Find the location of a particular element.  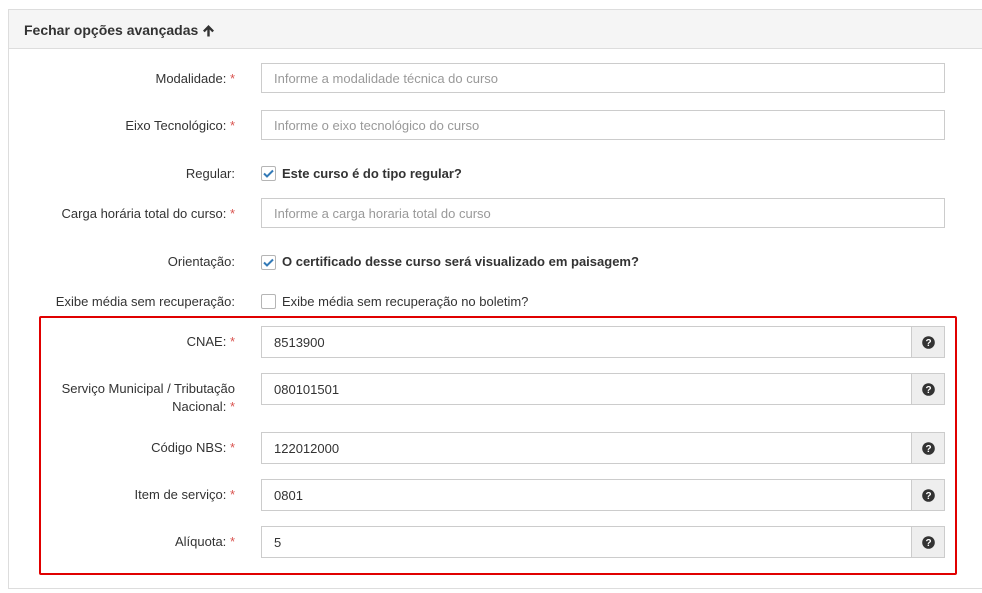

item-servico-label: Item de serviço: * is located at coordinates (184, 494).